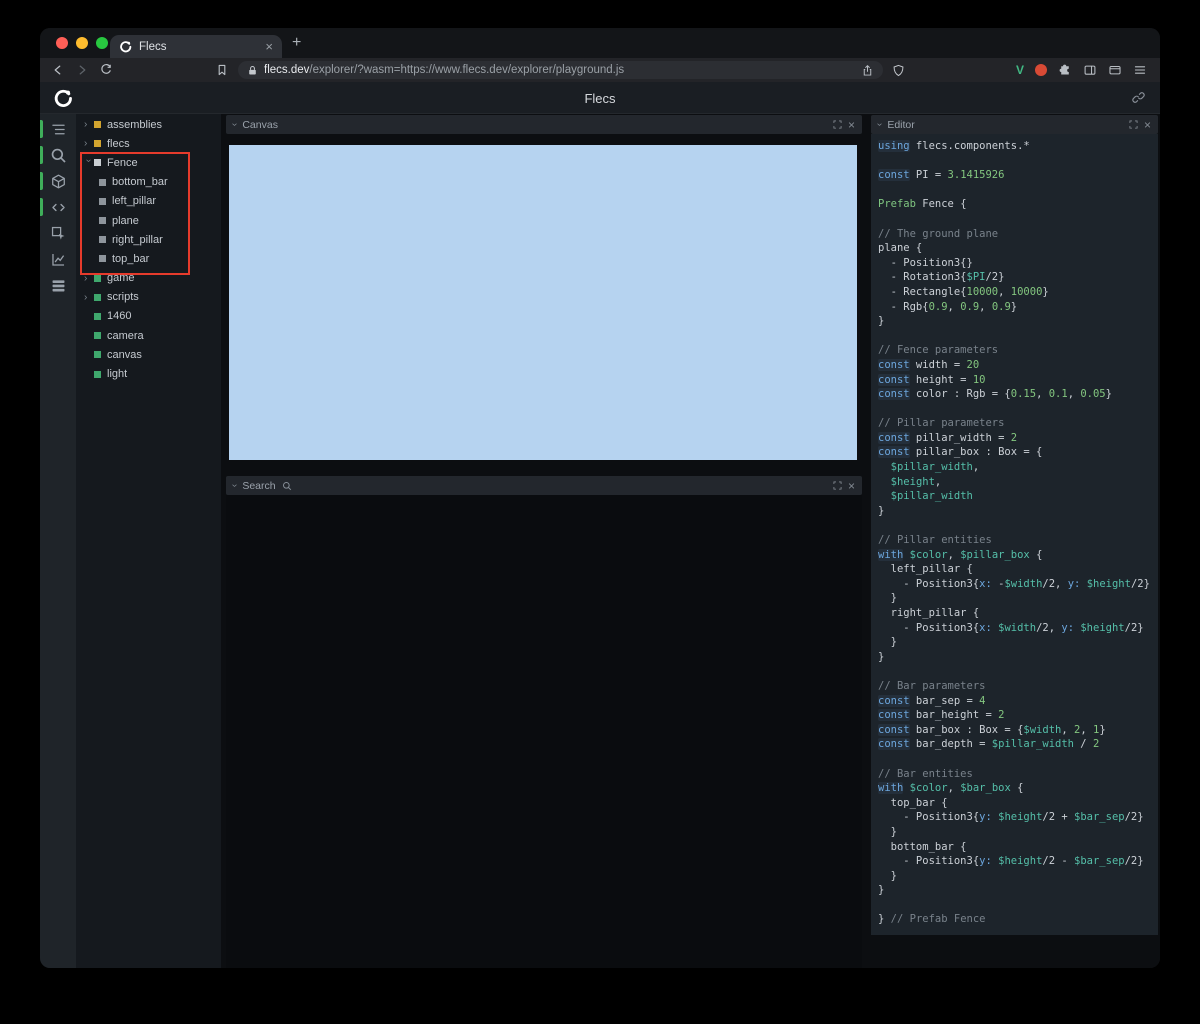 The height and width of the screenshot is (1024, 1200). I want to click on back-button-icon, so click(58, 70).